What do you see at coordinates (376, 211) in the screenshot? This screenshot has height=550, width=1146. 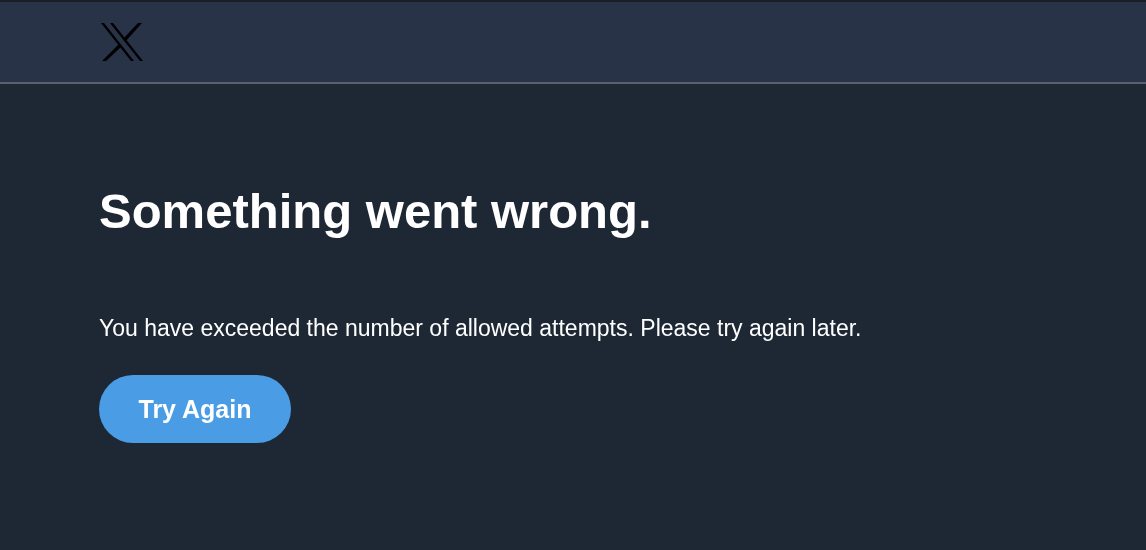 I see `error-heading: Something went wrong.` at bounding box center [376, 211].